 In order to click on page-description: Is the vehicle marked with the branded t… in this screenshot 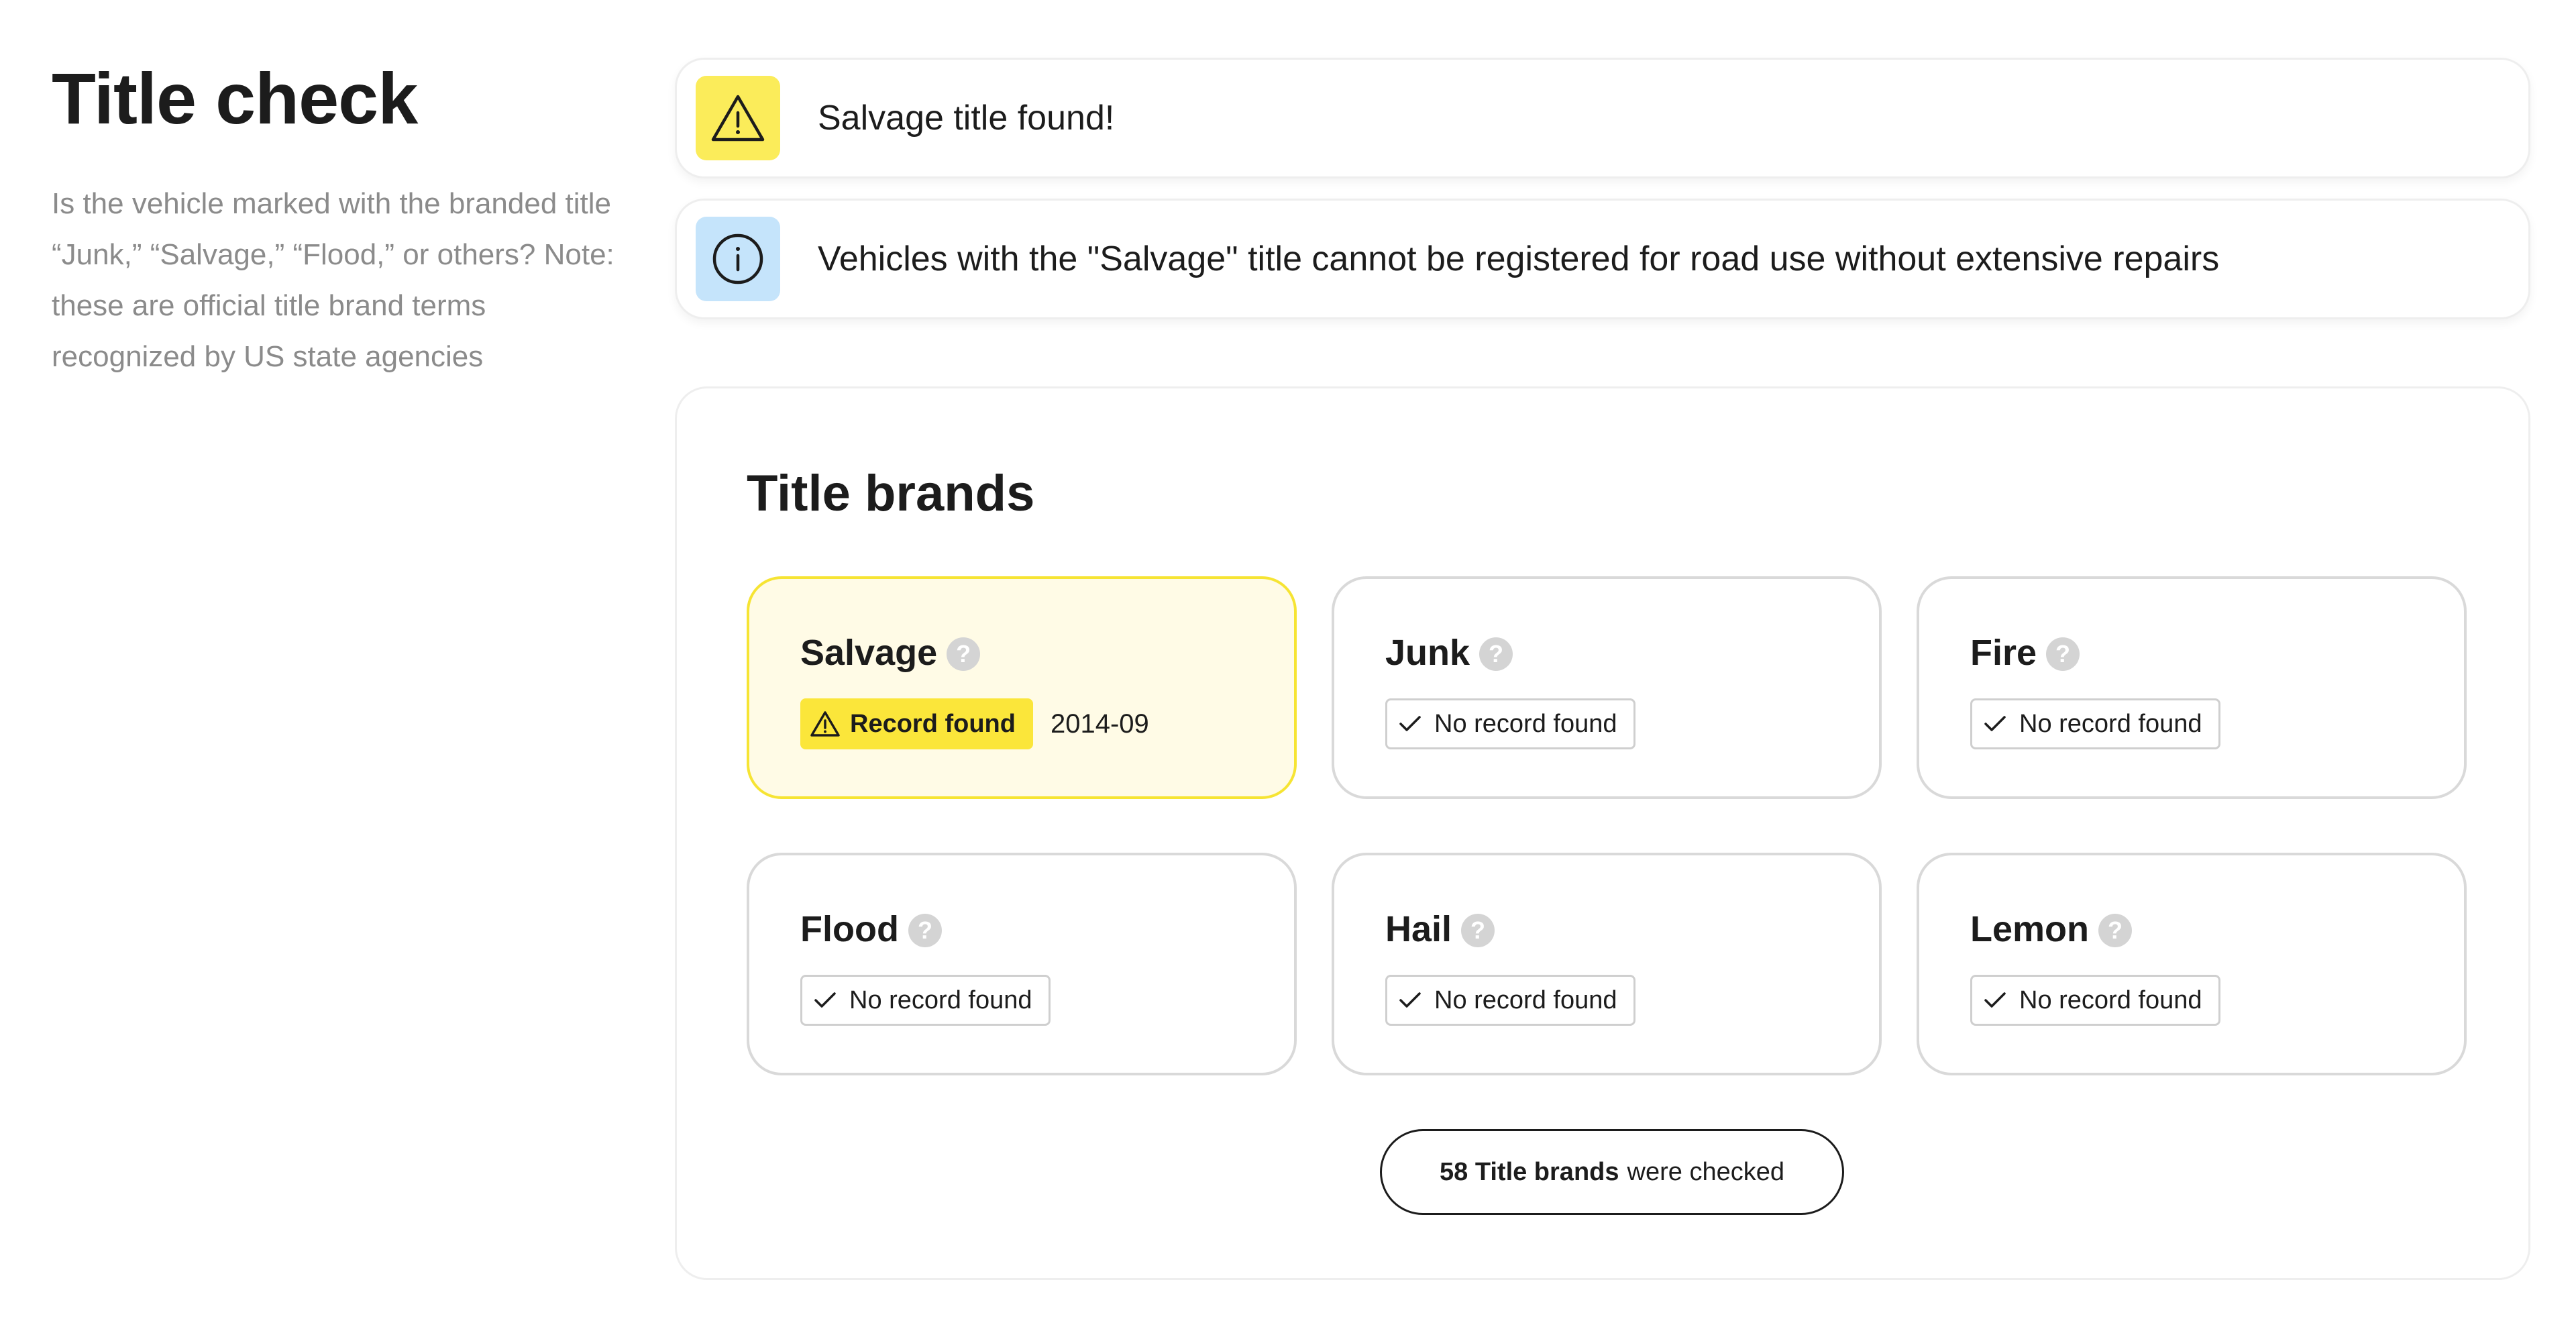, I will do `click(333, 280)`.